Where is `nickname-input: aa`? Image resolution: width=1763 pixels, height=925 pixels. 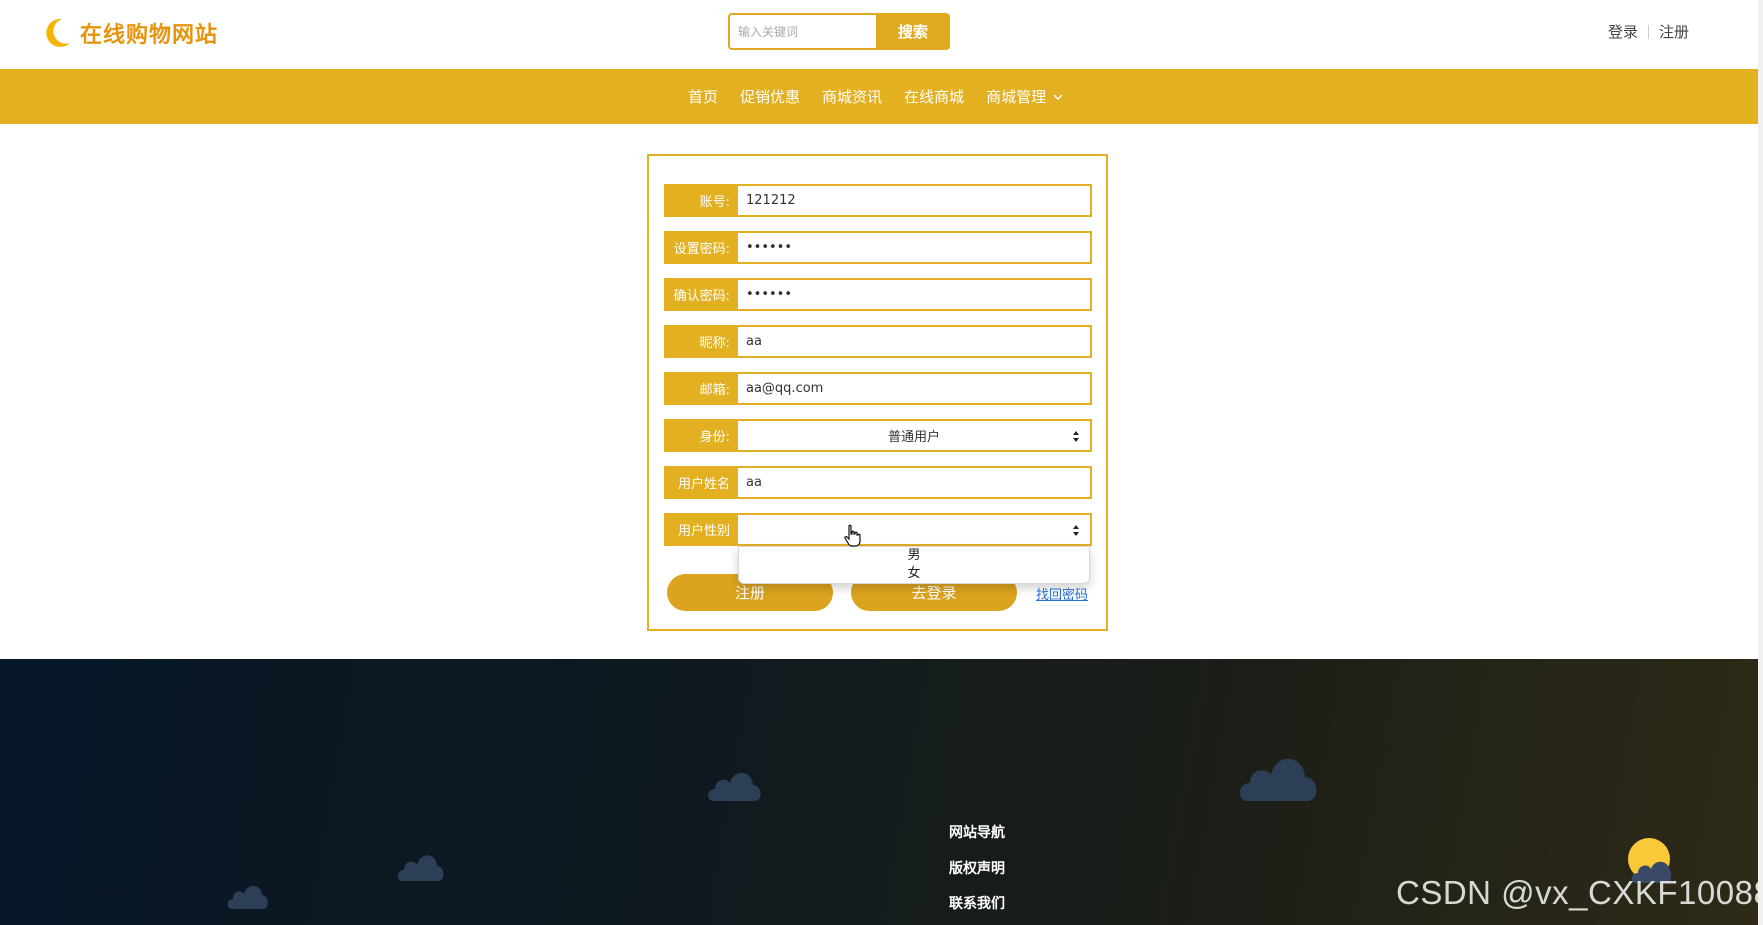
nickname-input: aa is located at coordinates (915, 341).